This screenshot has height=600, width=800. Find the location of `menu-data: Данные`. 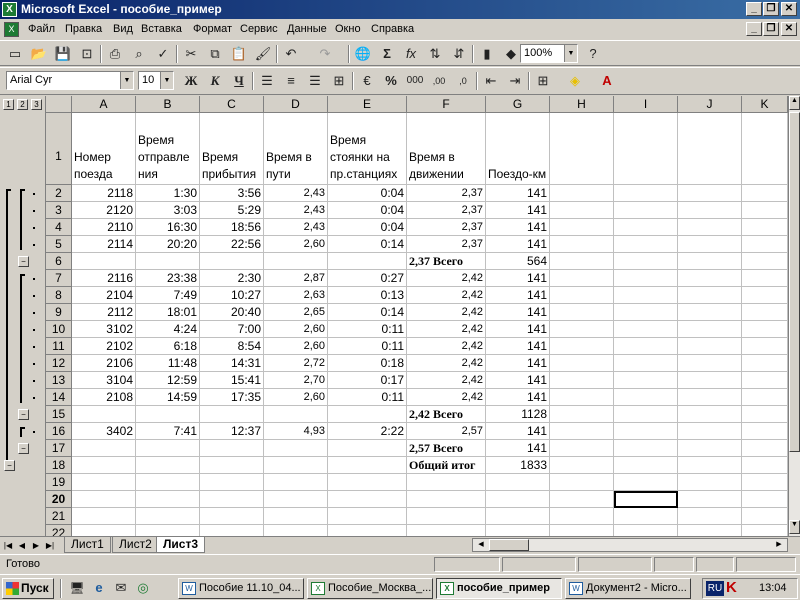

menu-data: Данные is located at coordinates (307, 29).